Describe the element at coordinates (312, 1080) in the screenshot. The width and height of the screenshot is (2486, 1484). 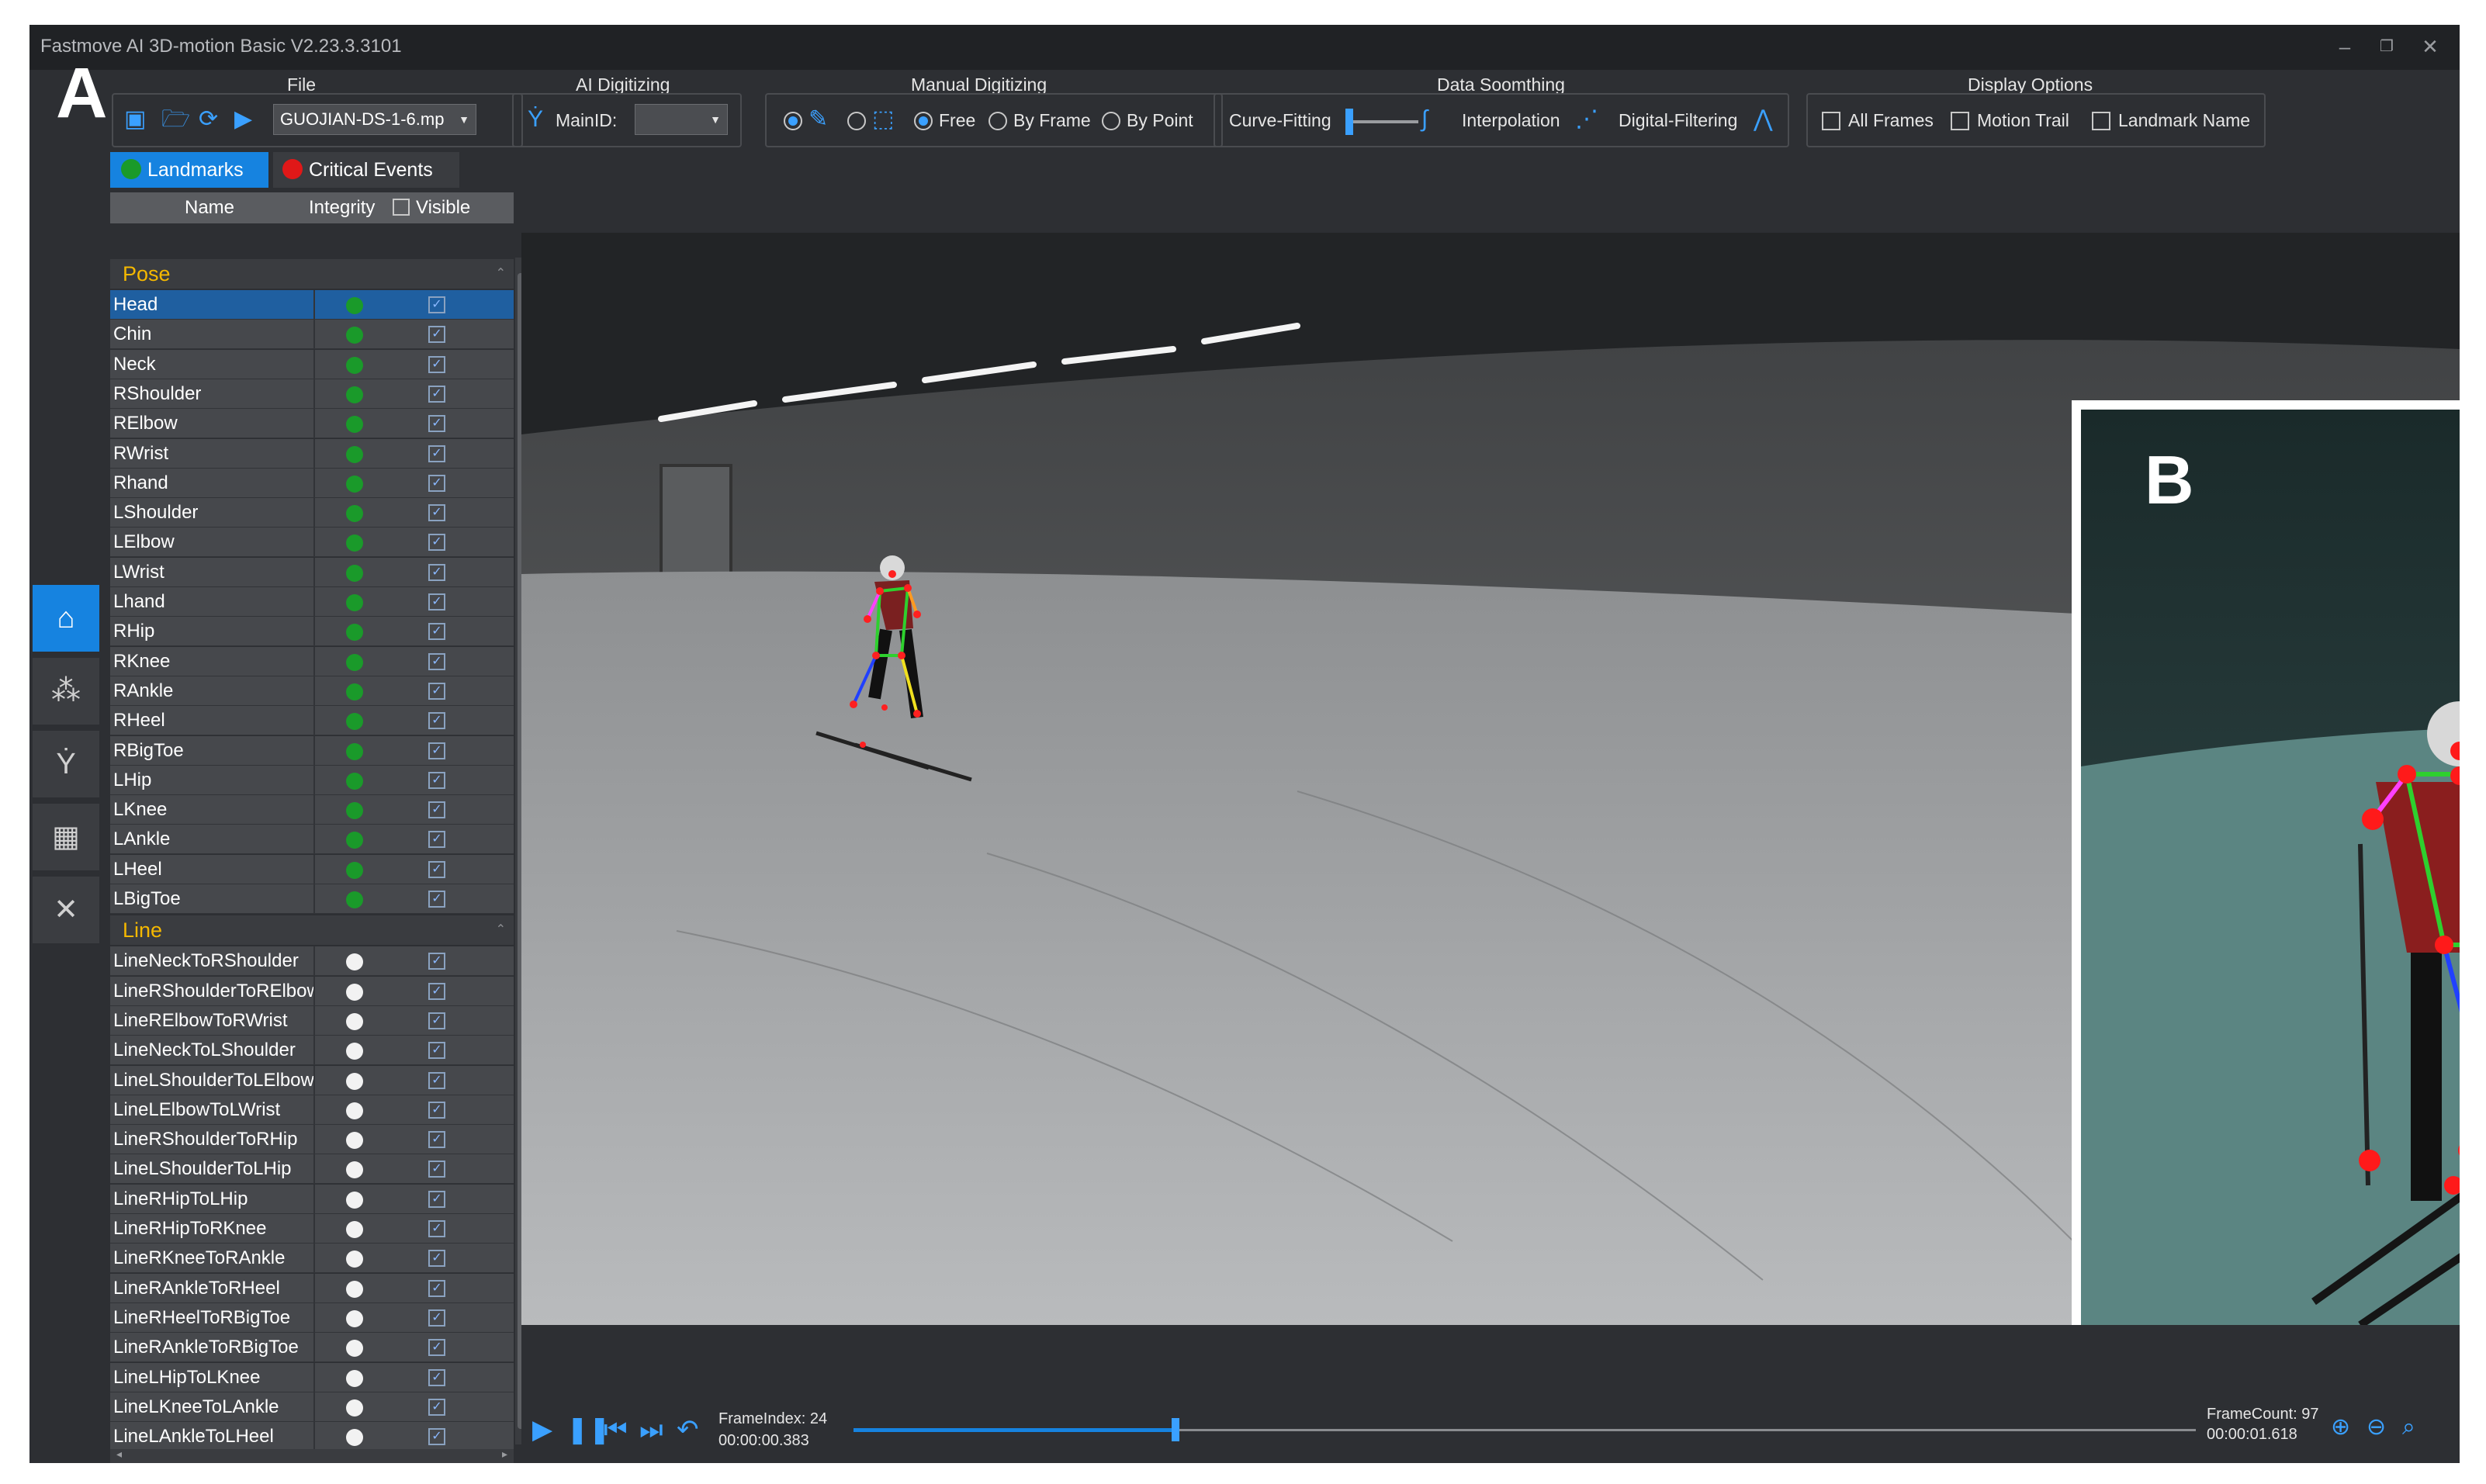
I see `line-landmark-row: LineLShoulderToLElbow ✓` at that location.